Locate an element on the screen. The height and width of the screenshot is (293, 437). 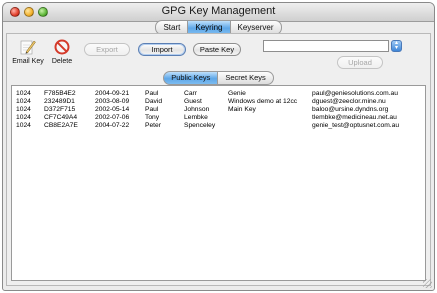
key-id: D372F715 is located at coordinates (60, 109).